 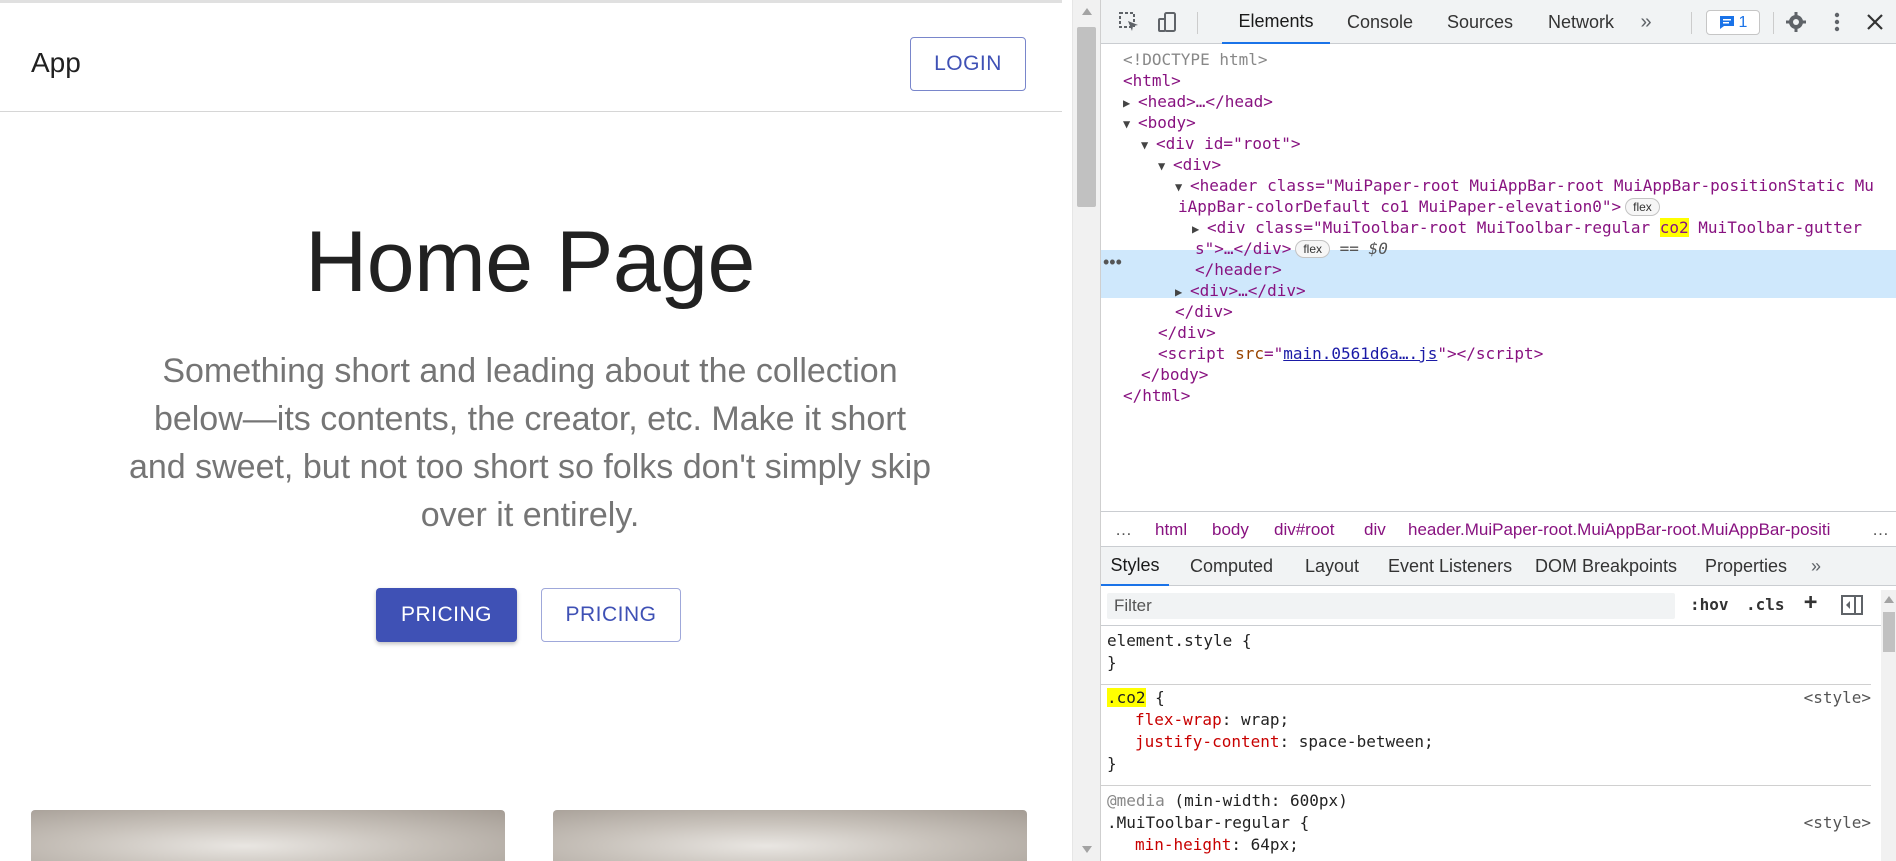 I want to click on css-declaration: min-height: 64px;, so click(x=1217, y=845).